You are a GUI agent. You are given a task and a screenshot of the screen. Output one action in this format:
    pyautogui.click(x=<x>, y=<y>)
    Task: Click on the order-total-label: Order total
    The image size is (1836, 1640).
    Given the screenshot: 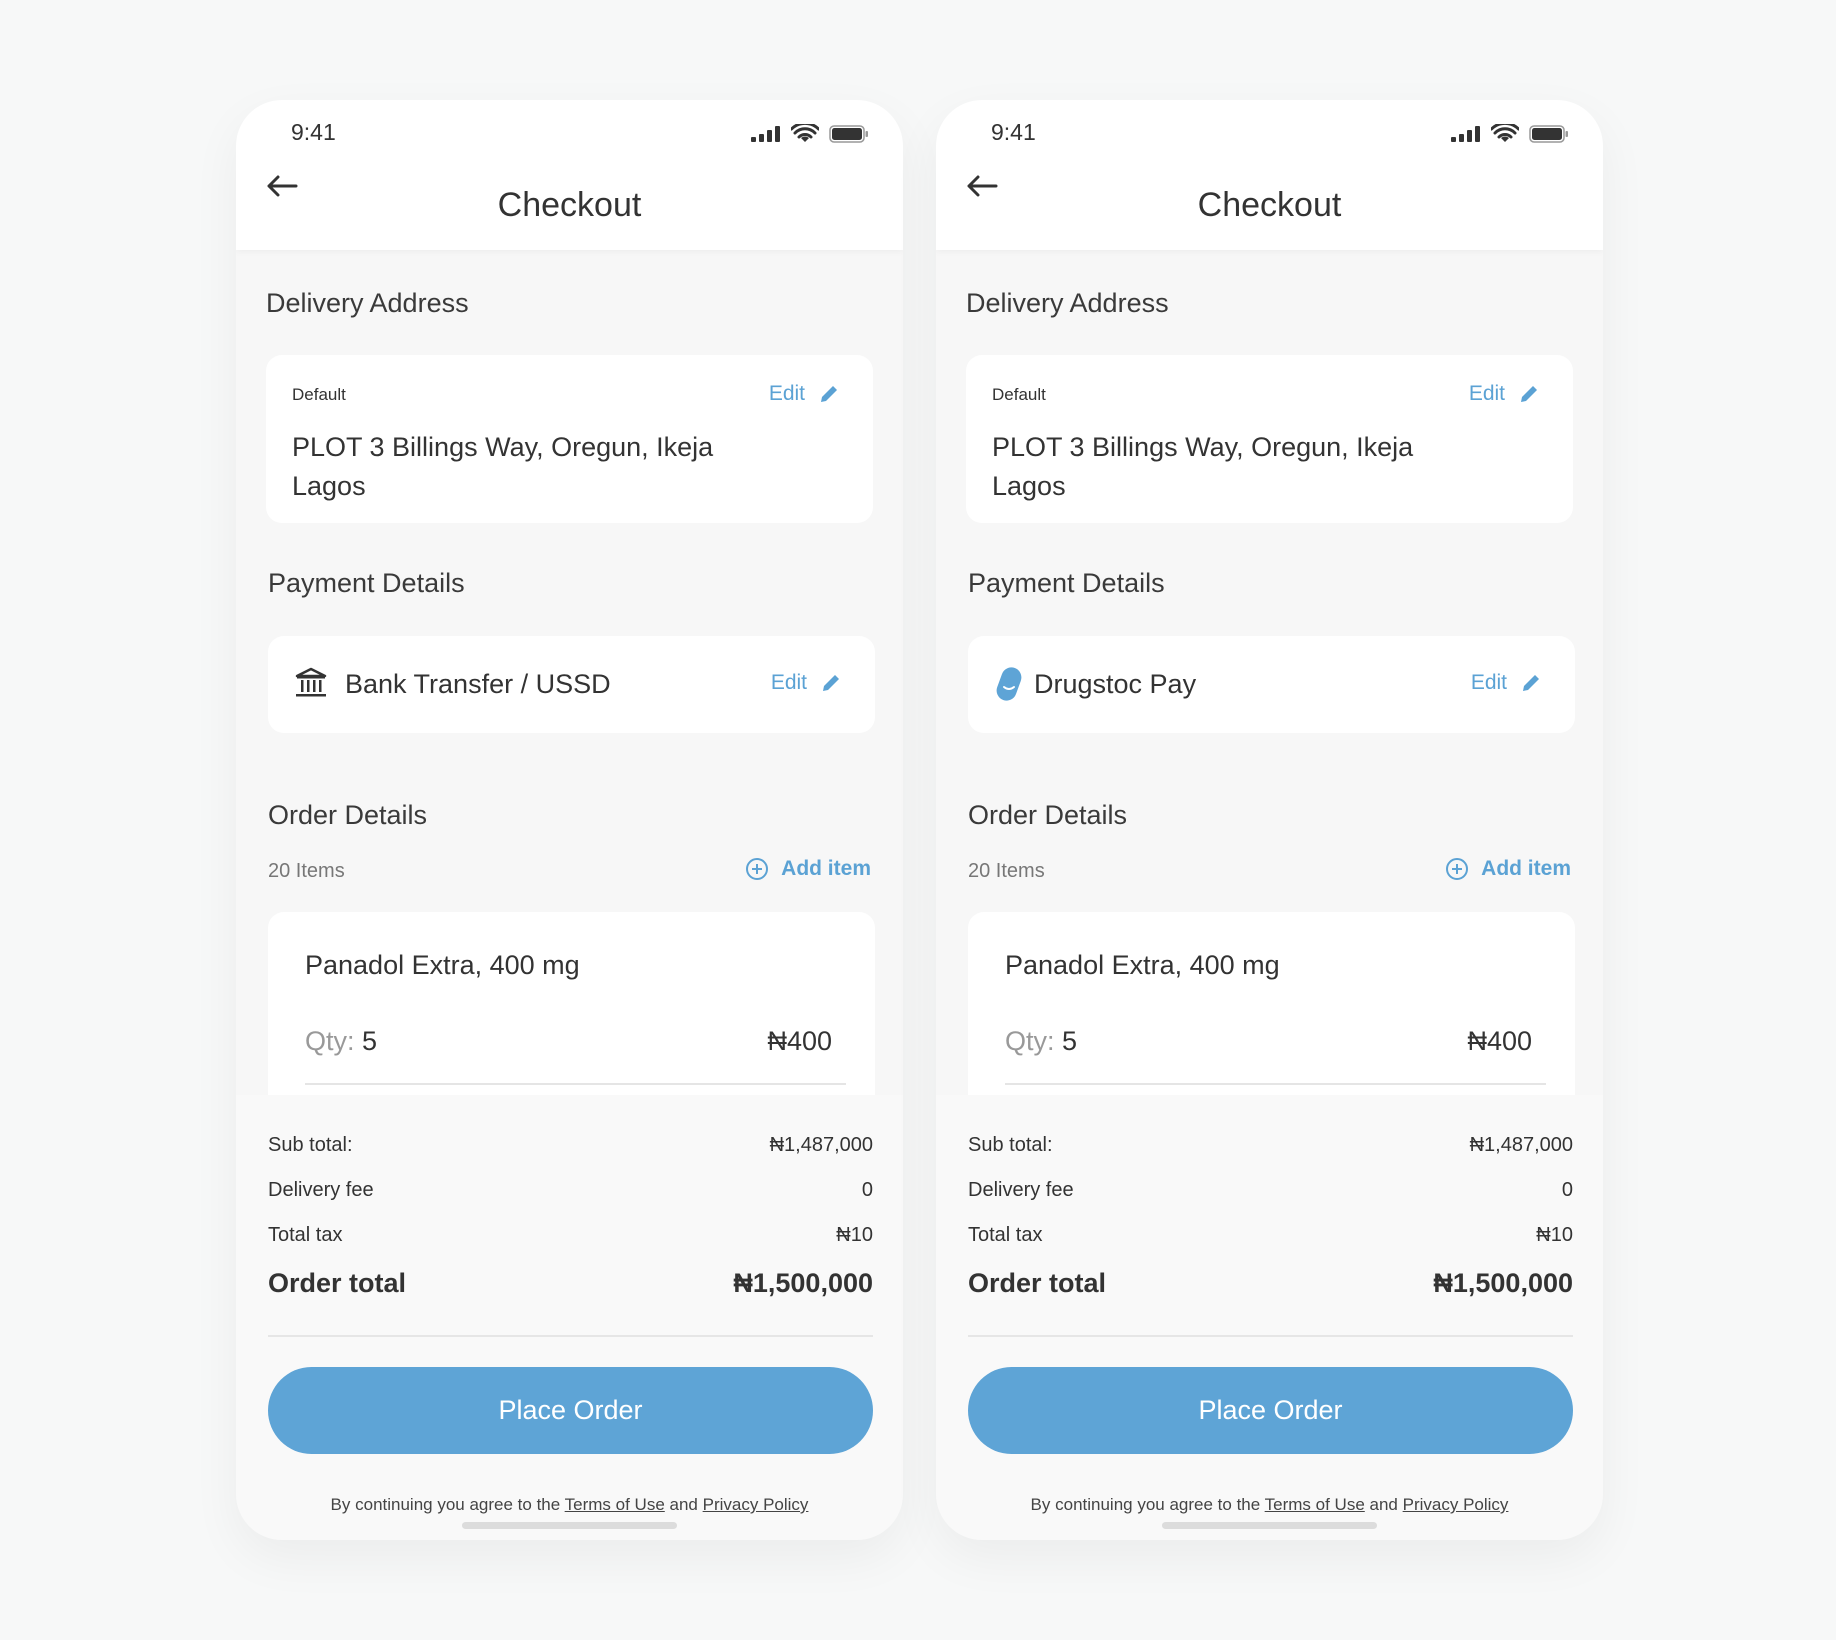 What is the action you would take?
    pyautogui.click(x=1037, y=1283)
    